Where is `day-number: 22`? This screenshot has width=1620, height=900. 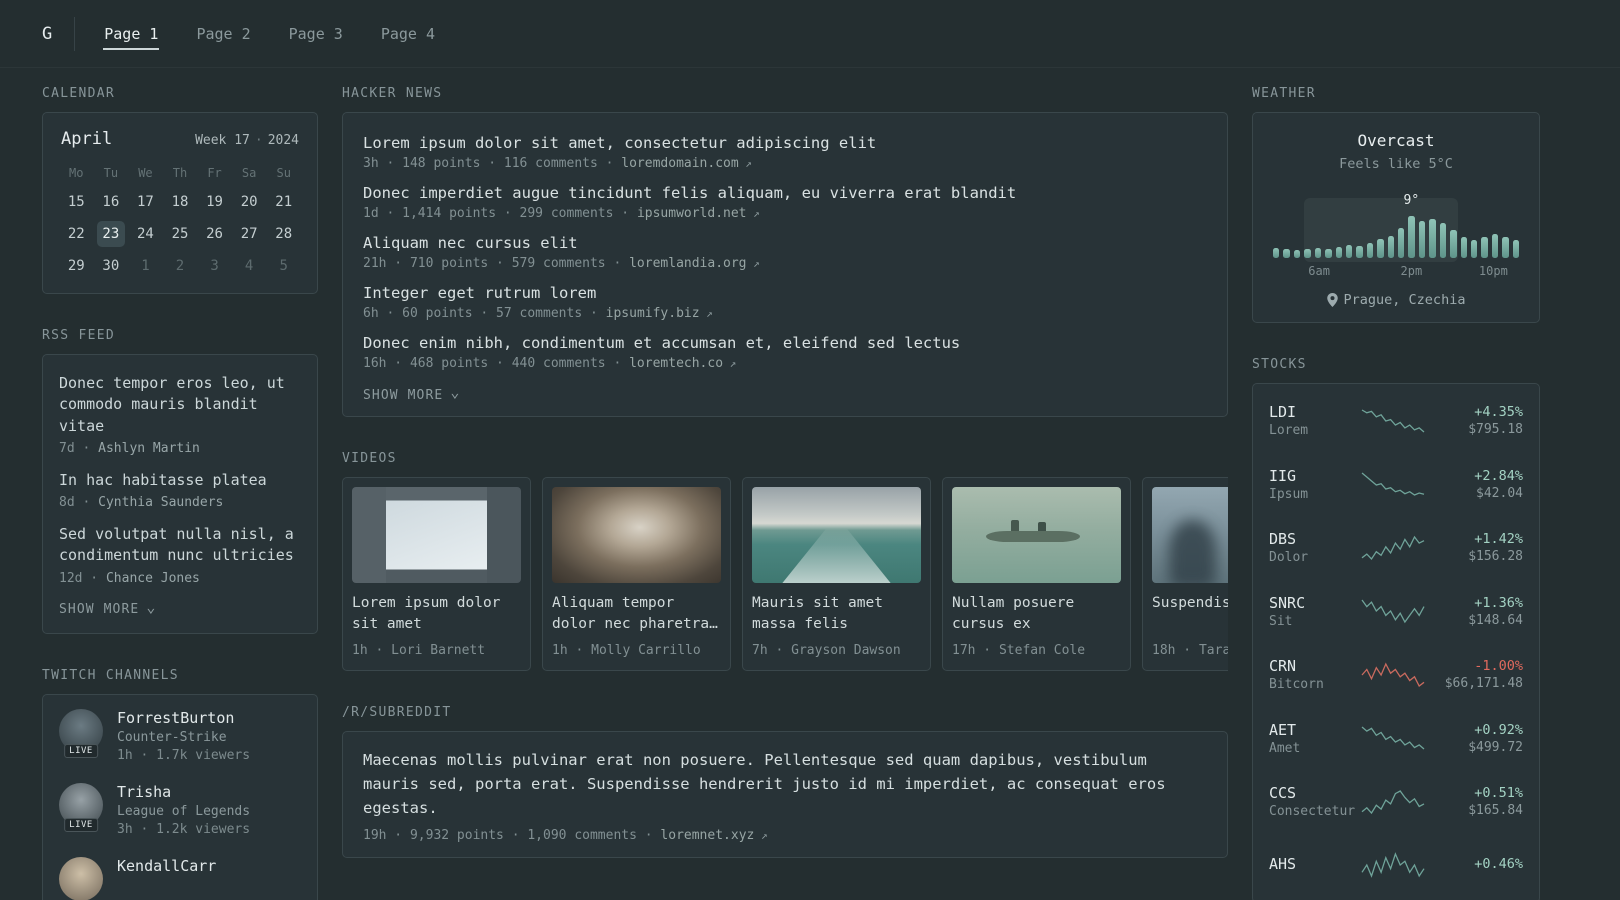 day-number: 22 is located at coordinates (76, 234).